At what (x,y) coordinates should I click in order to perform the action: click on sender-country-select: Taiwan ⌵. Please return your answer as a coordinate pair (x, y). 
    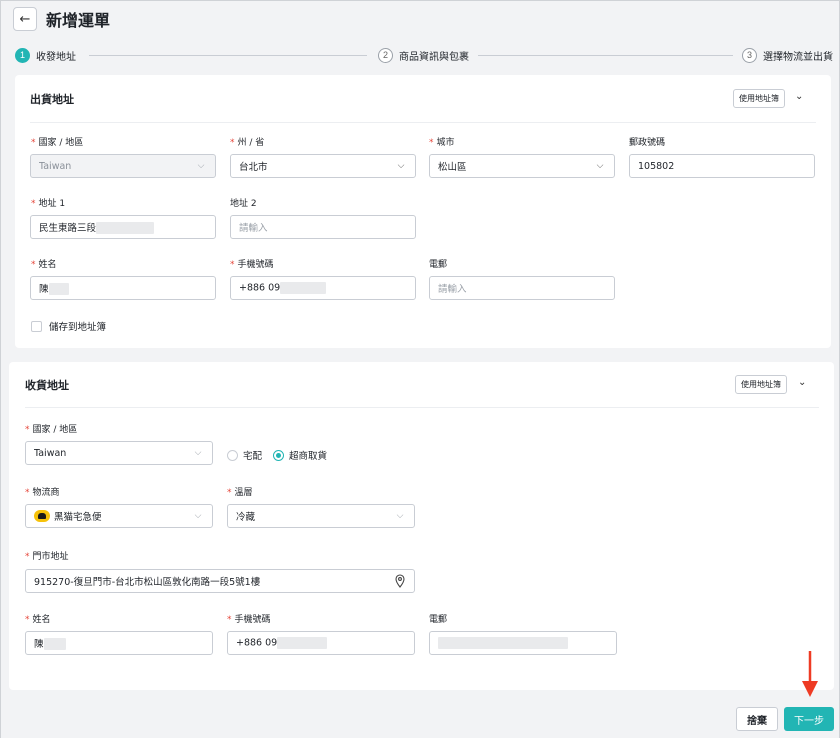
    Looking at the image, I should click on (123, 166).